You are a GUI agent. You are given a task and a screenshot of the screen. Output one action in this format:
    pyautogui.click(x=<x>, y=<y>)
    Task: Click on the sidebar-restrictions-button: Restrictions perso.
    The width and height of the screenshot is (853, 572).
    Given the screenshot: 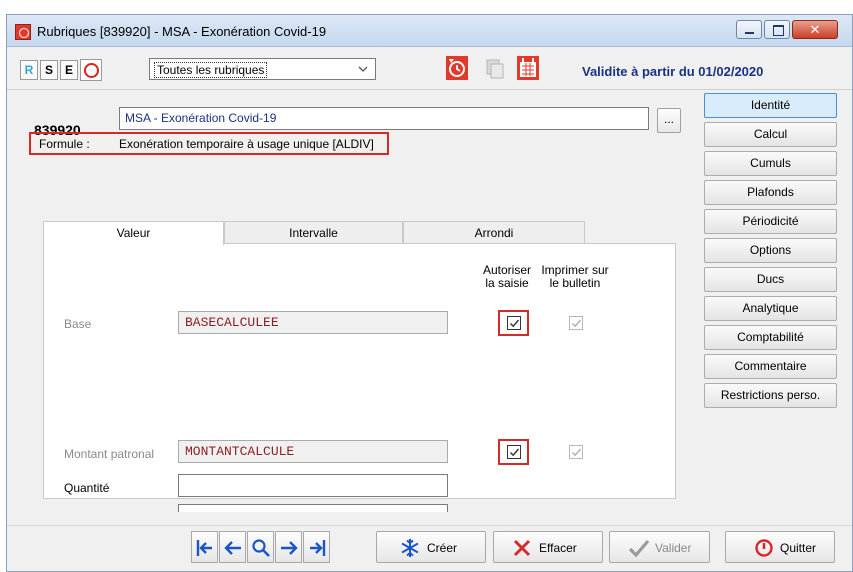 What is the action you would take?
    pyautogui.click(x=770, y=395)
    